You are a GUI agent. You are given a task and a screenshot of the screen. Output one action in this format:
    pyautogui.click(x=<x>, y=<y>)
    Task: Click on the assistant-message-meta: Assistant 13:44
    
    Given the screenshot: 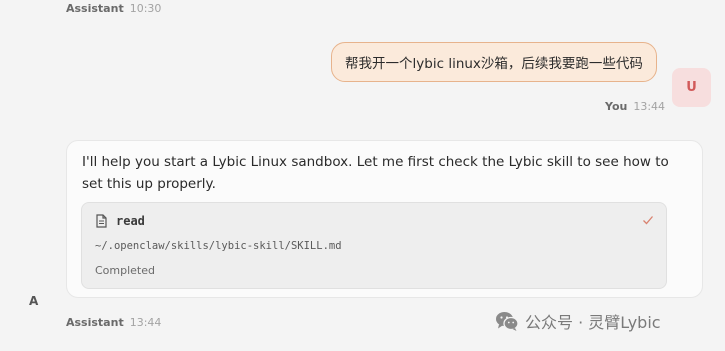 What is the action you would take?
    pyautogui.click(x=113, y=320)
    